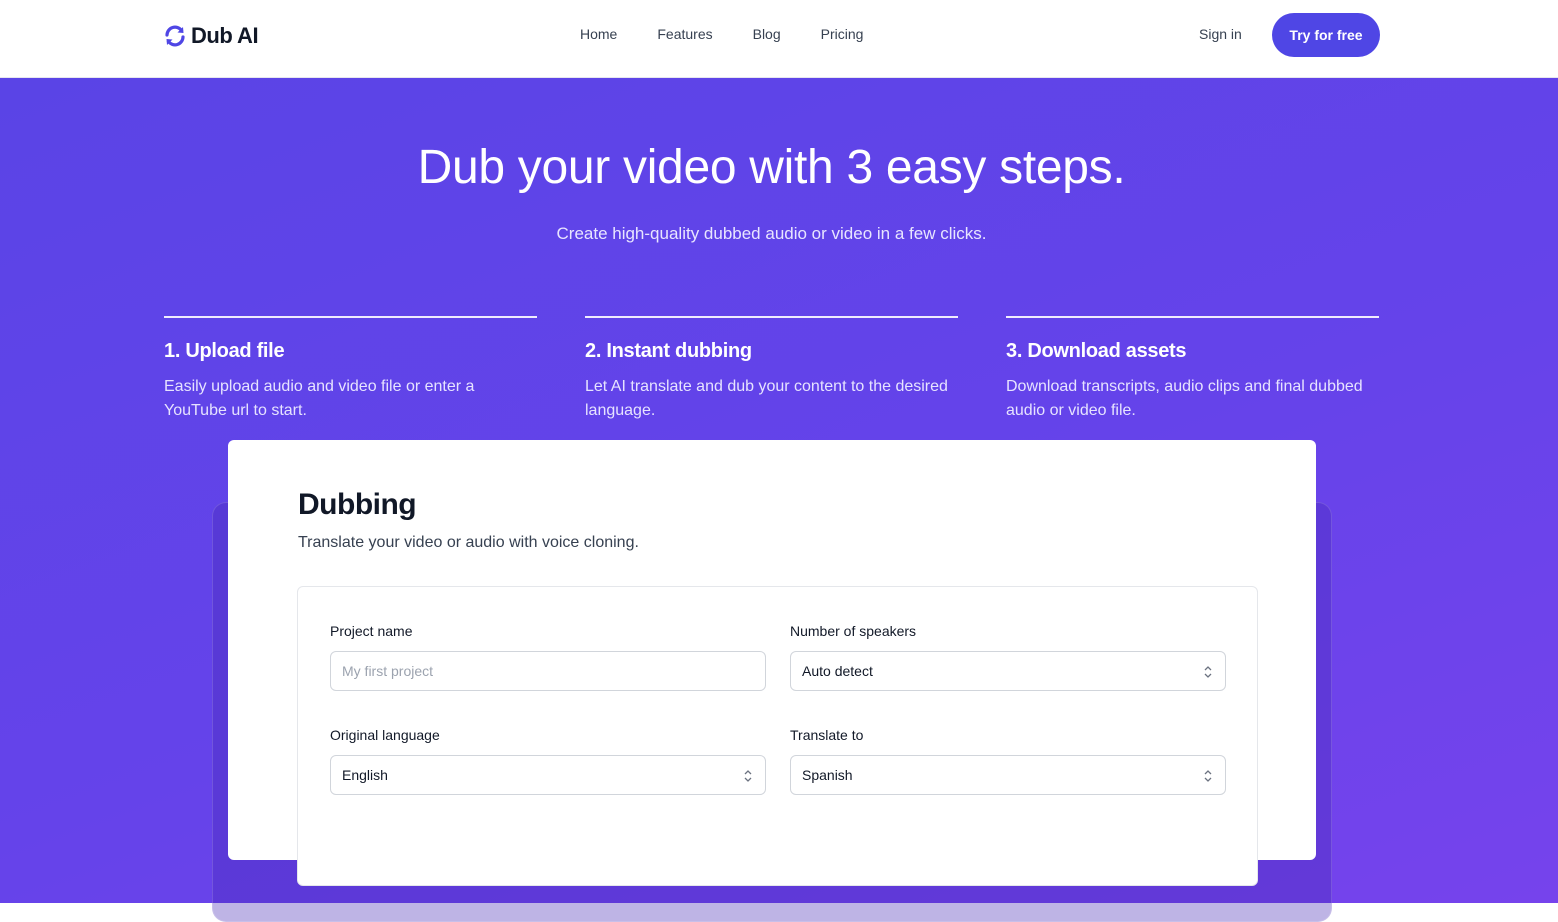 This screenshot has width=1558, height=922. What do you see at coordinates (357, 504) in the screenshot?
I see `dubbing-title: Dubbing` at bounding box center [357, 504].